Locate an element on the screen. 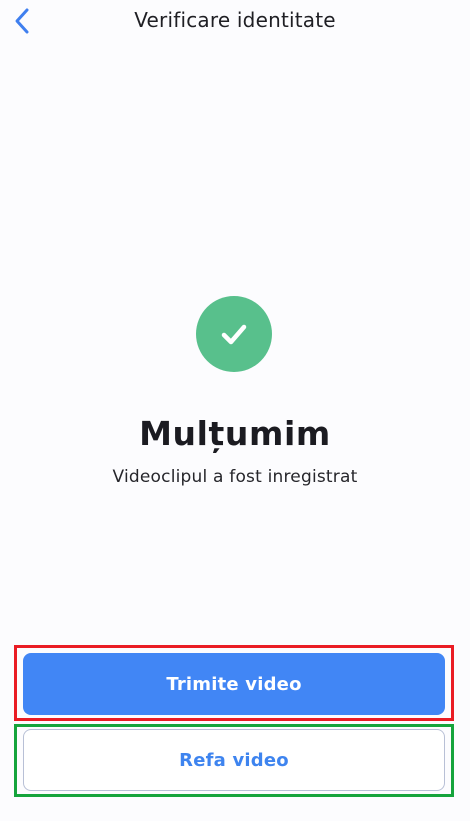 The image size is (470, 821). check-icon is located at coordinates (234, 334).